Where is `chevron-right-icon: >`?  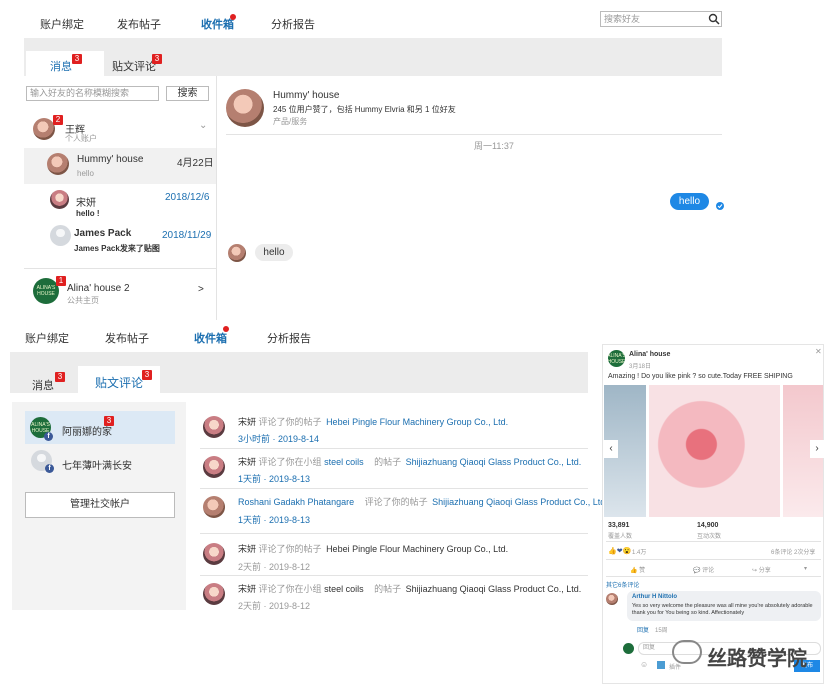 chevron-right-icon: > is located at coordinates (201, 289).